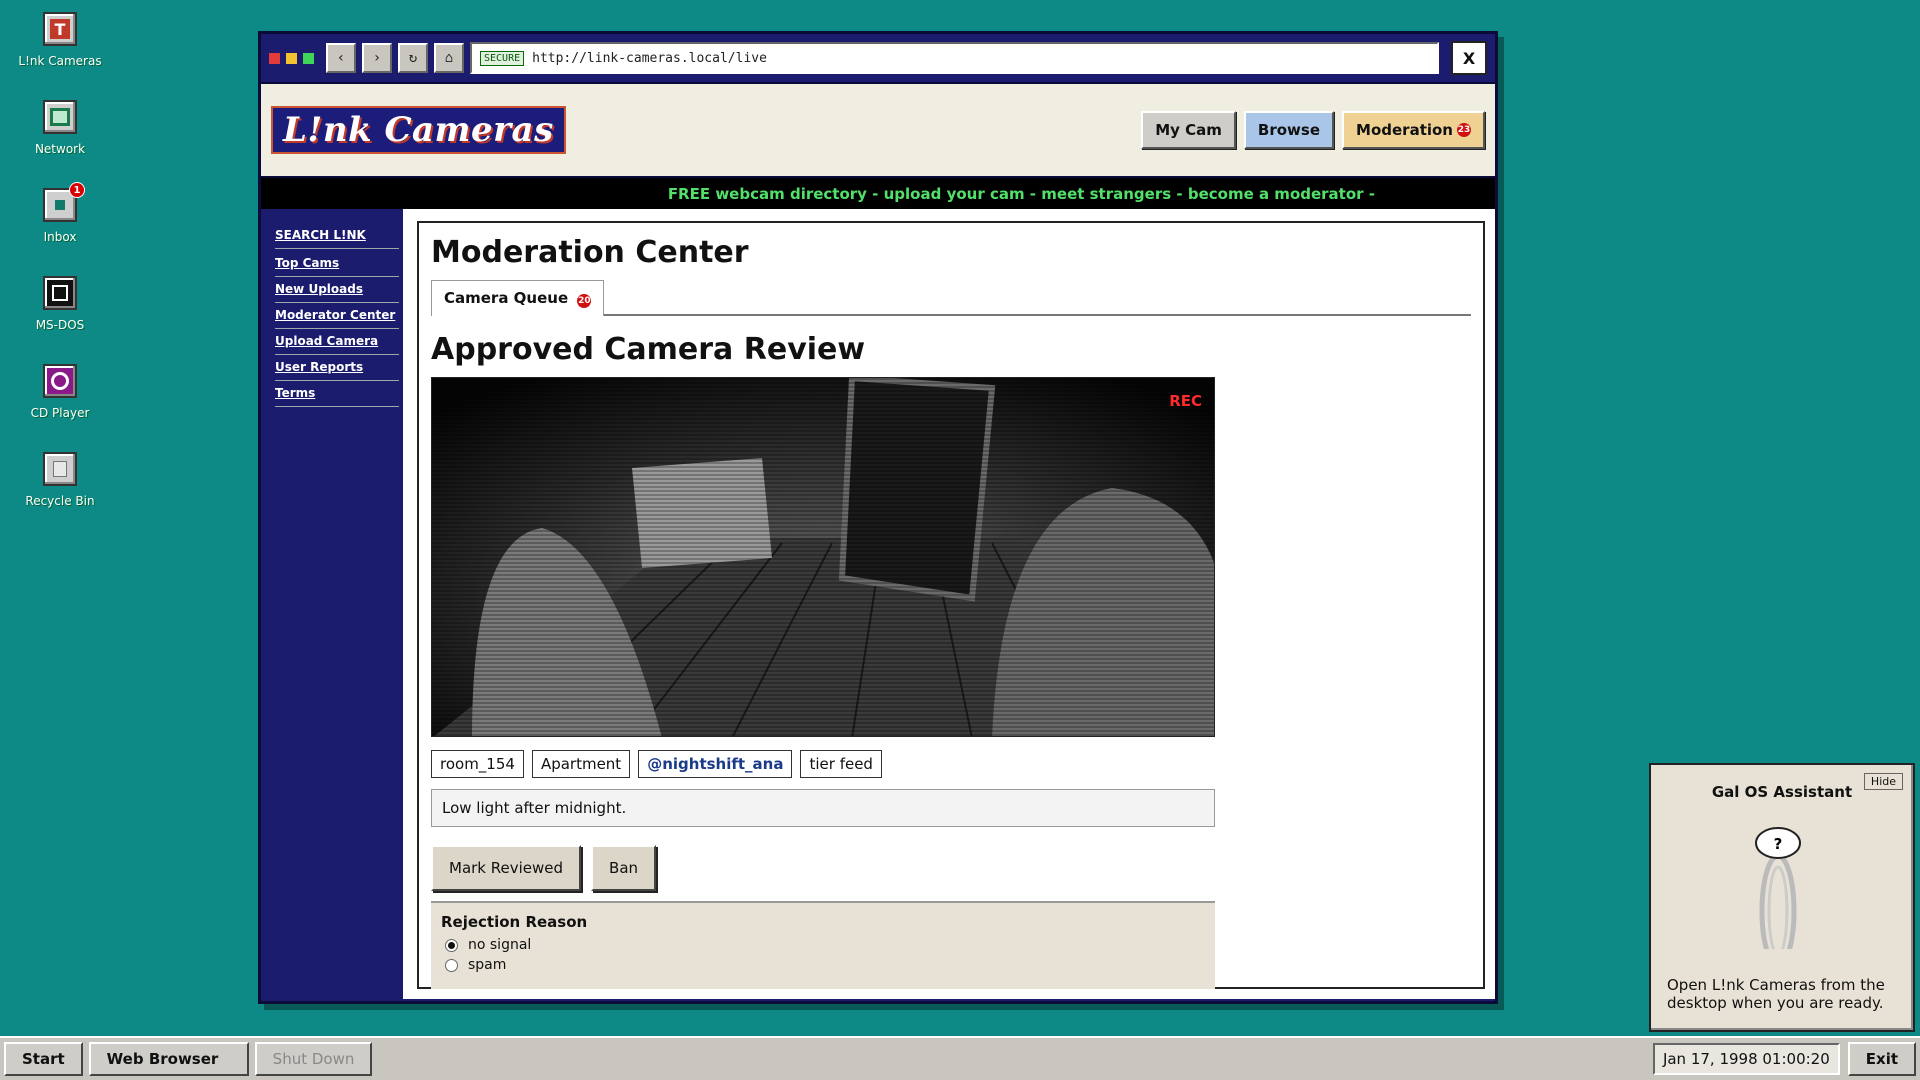 The height and width of the screenshot is (1080, 1920). Describe the element at coordinates (60, 325) in the screenshot. I see `desktop-icon-label: MS-DOS` at that location.